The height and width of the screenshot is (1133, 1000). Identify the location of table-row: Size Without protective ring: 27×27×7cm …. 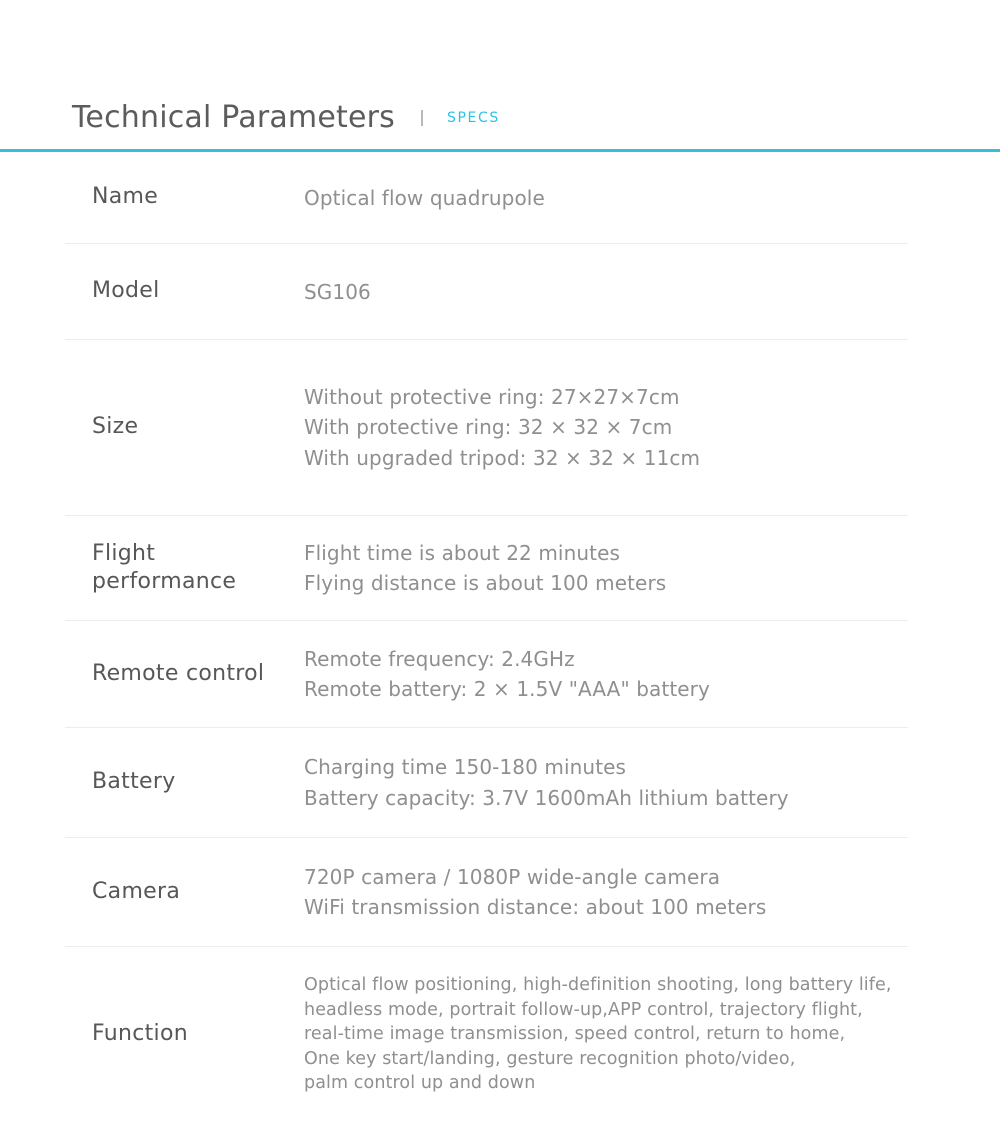
(486, 428).